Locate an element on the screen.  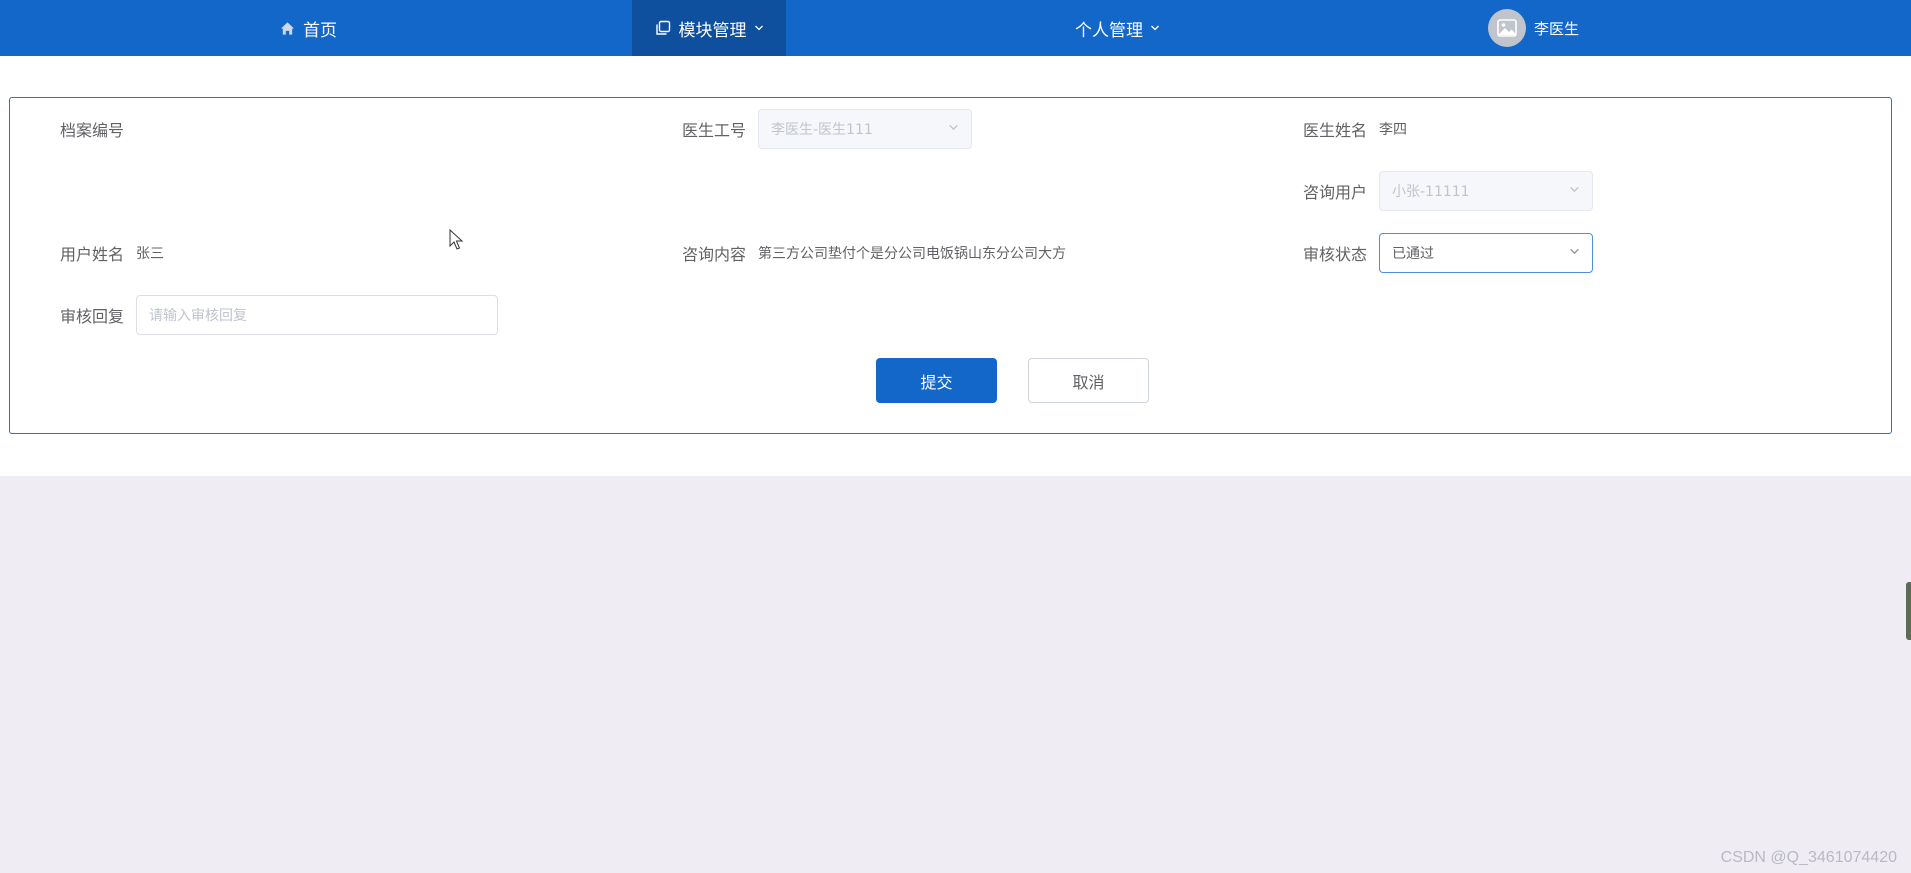
review-status-select: 已通过 is located at coordinates (1486, 253).